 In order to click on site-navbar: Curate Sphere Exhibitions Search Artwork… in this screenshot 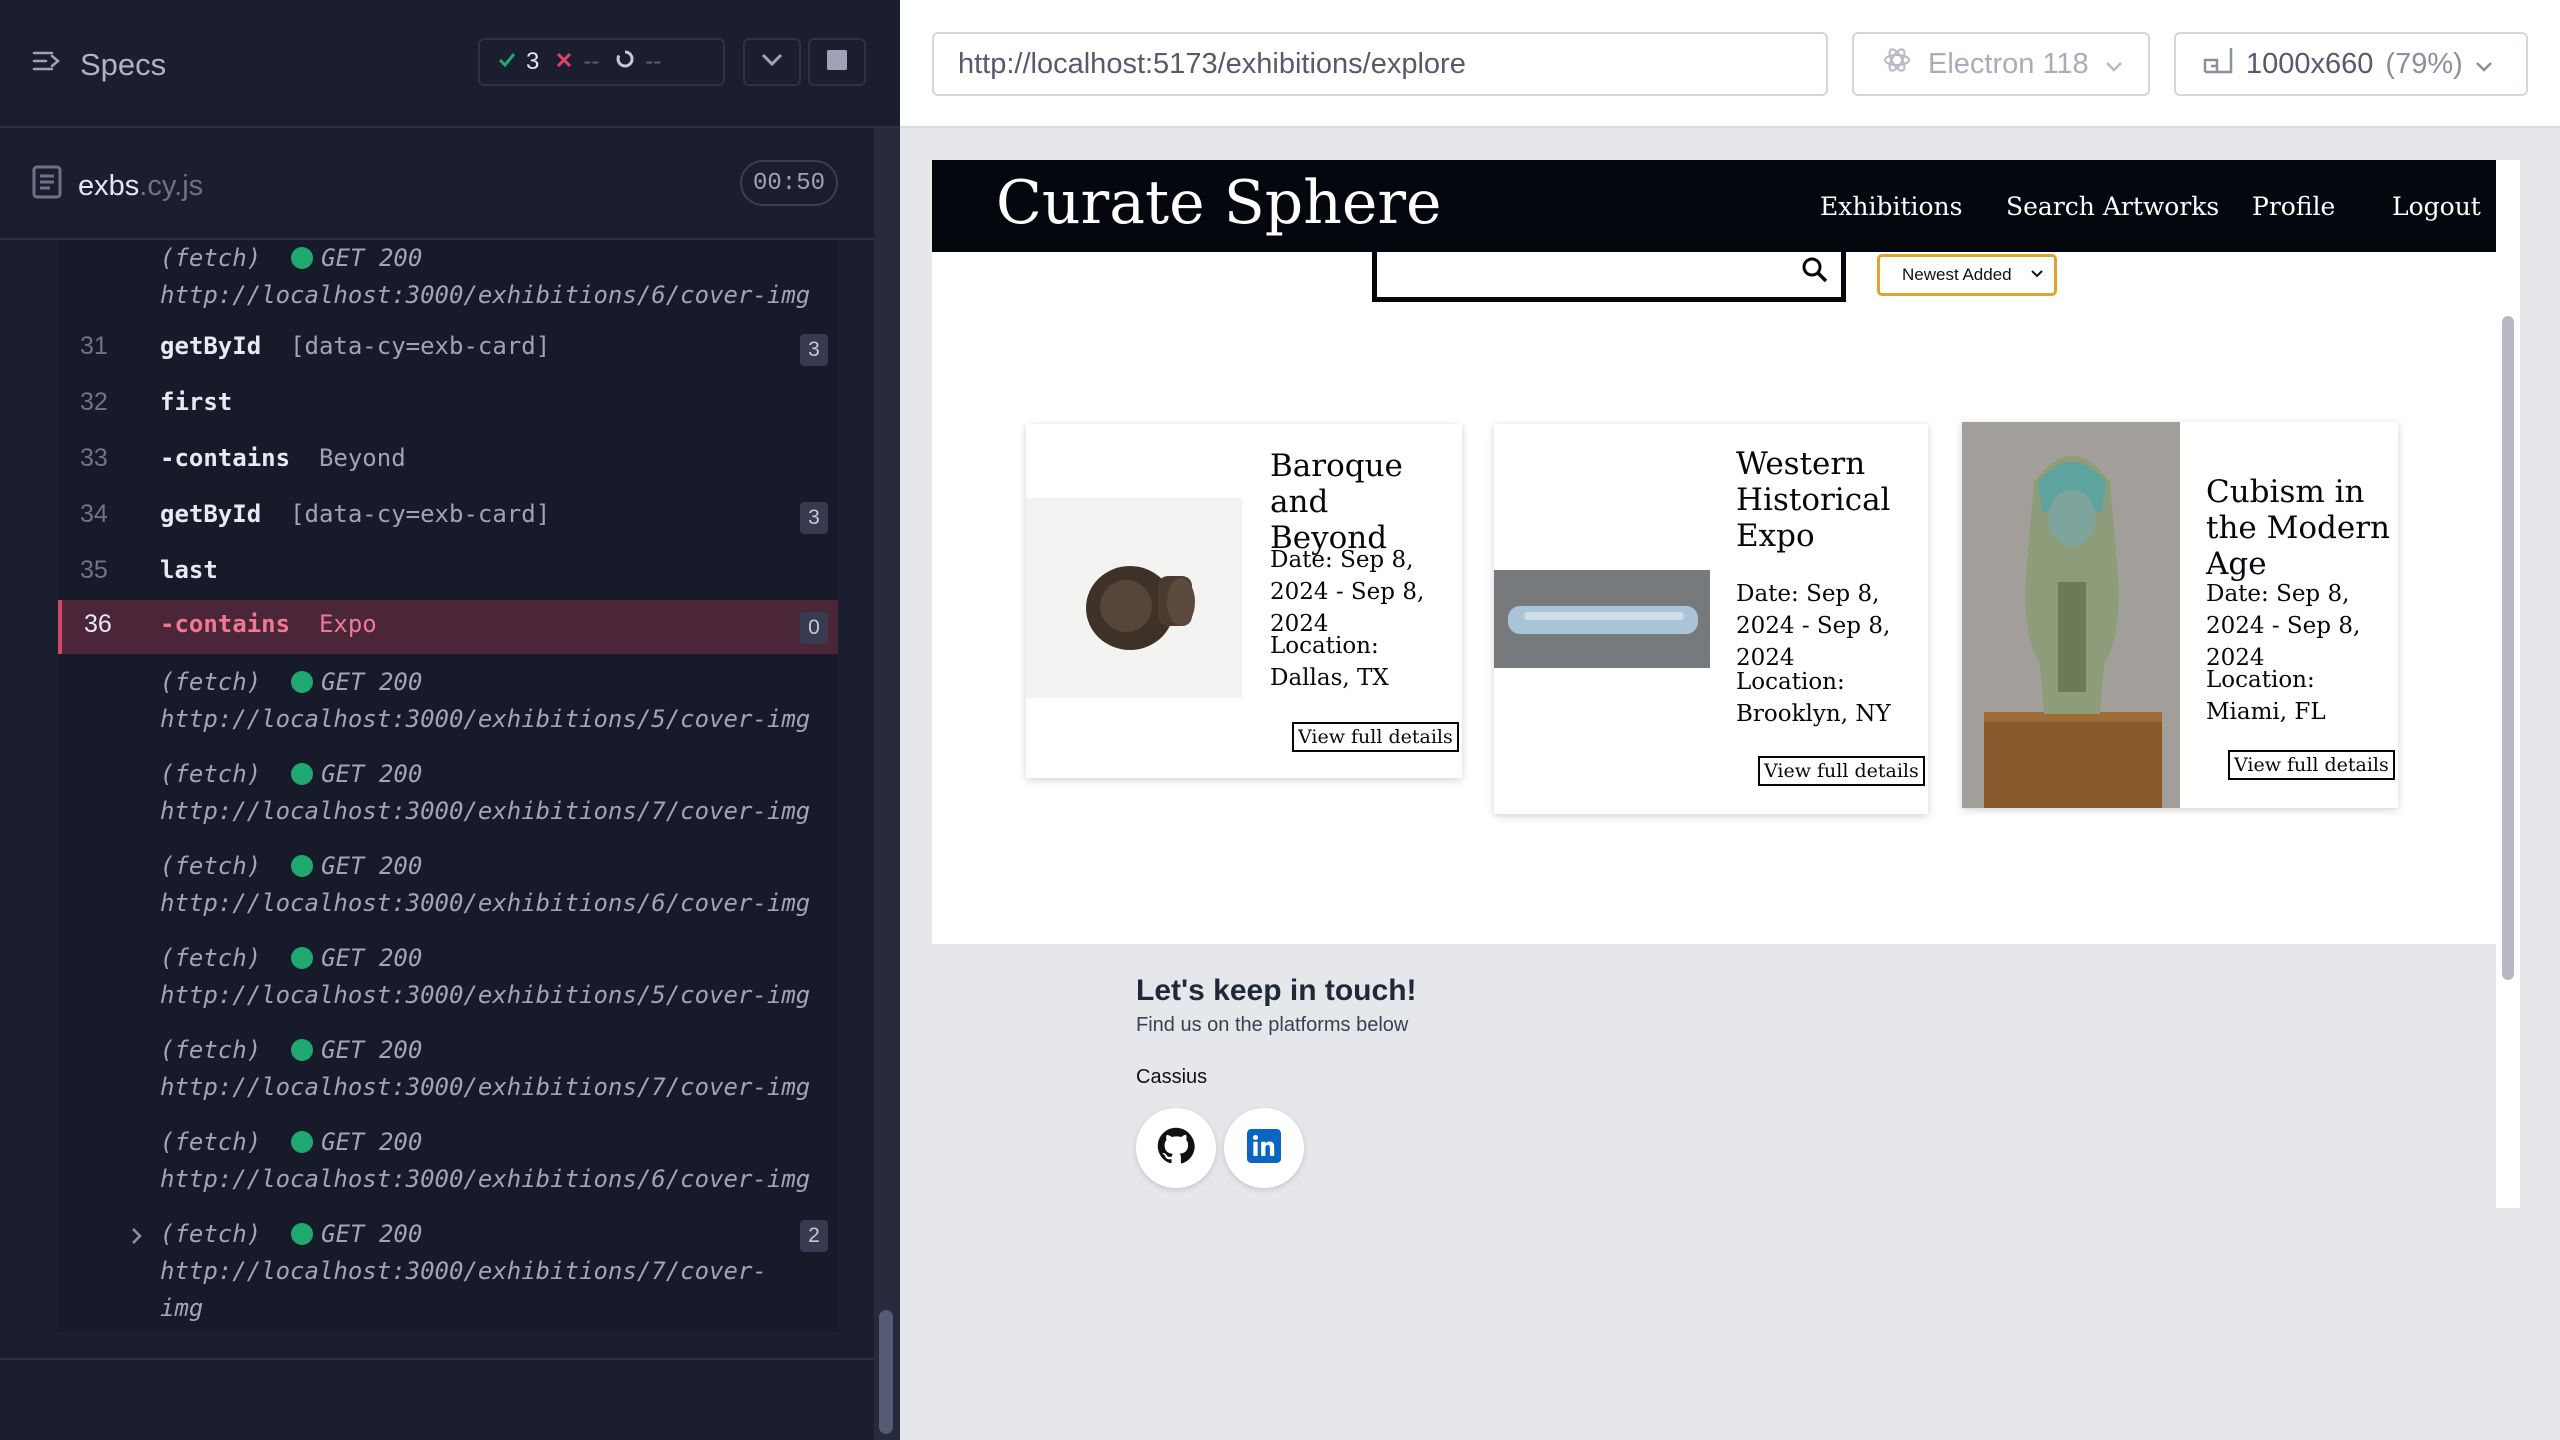, I will do `click(1714, 206)`.